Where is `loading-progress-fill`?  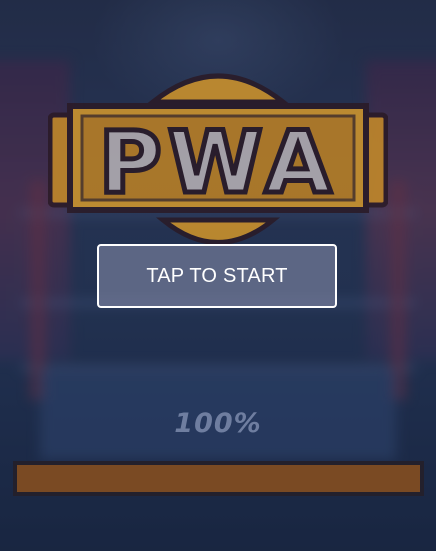
loading-progress-fill is located at coordinates (218, 478).